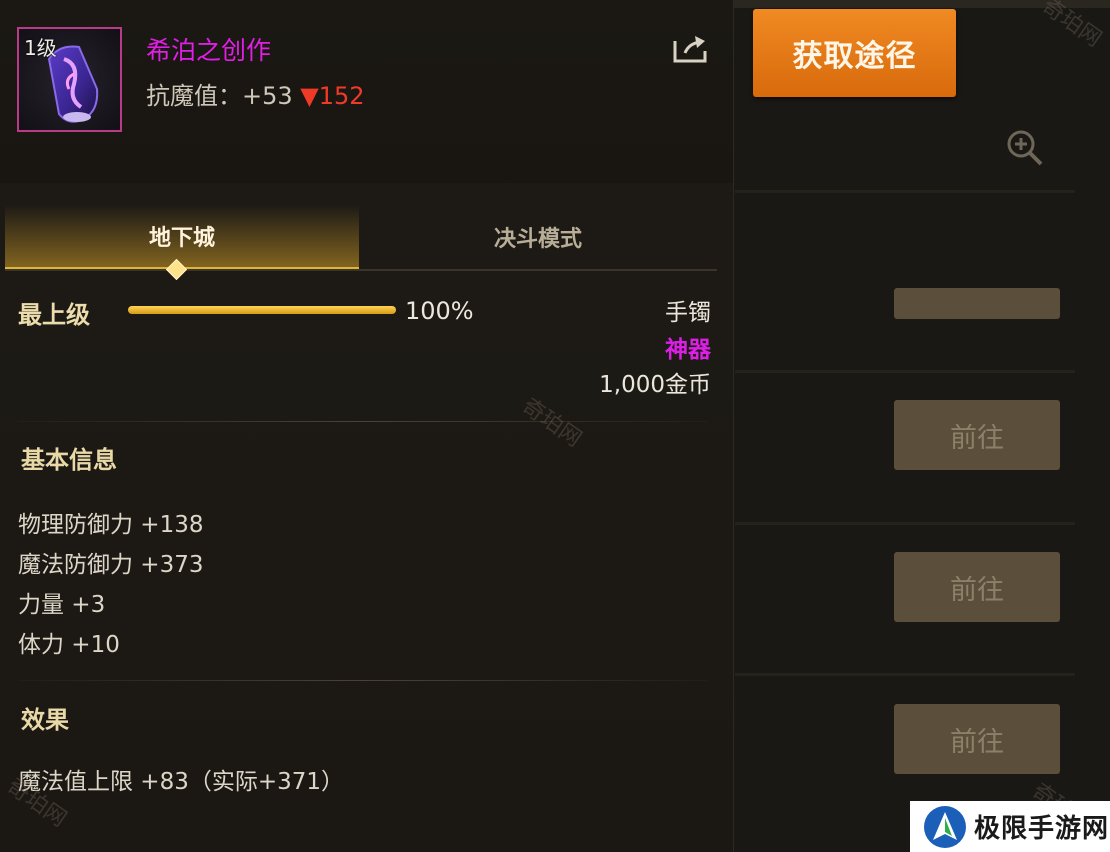  What do you see at coordinates (361, 270) in the screenshot?
I see `tab-underline` at bounding box center [361, 270].